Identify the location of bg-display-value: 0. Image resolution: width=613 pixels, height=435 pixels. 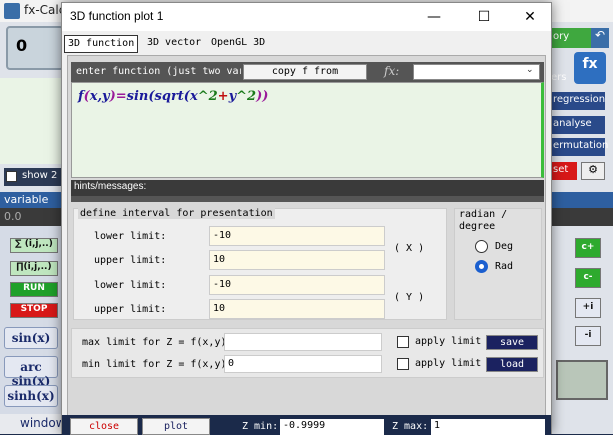
(22, 45).